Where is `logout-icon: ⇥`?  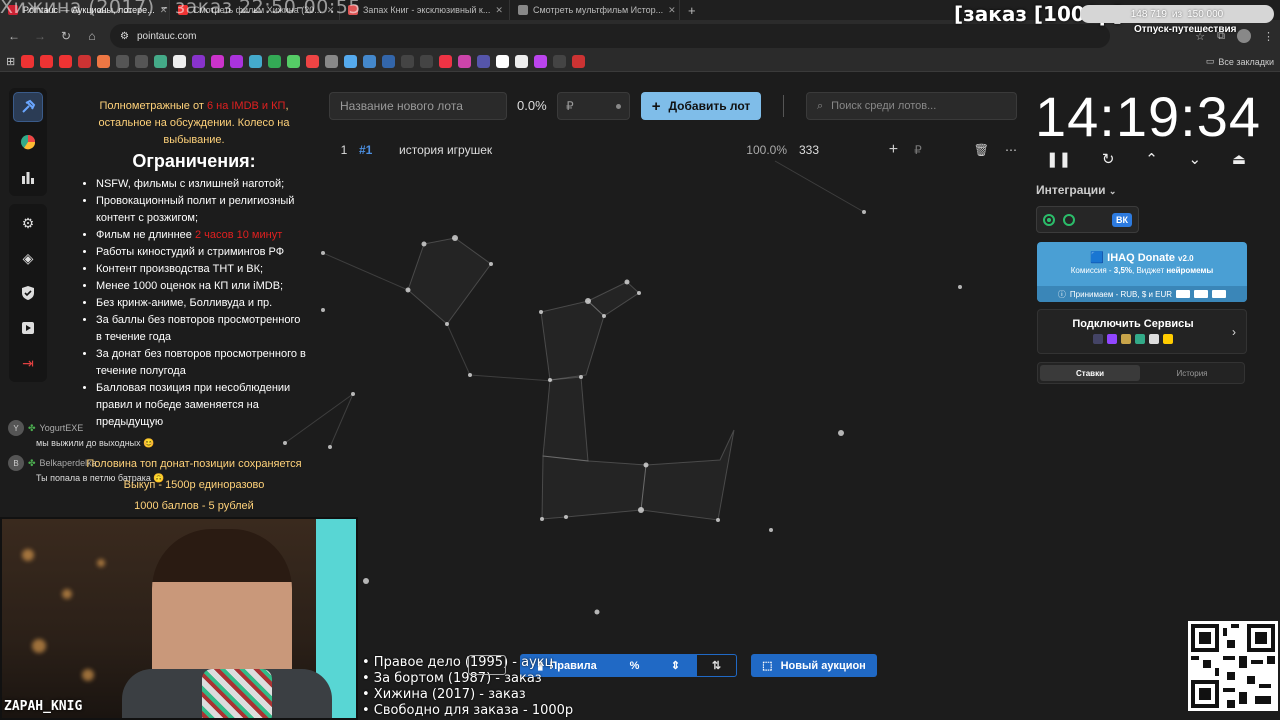 logout-icon: ⇥ is located at coordinates (28, 363).